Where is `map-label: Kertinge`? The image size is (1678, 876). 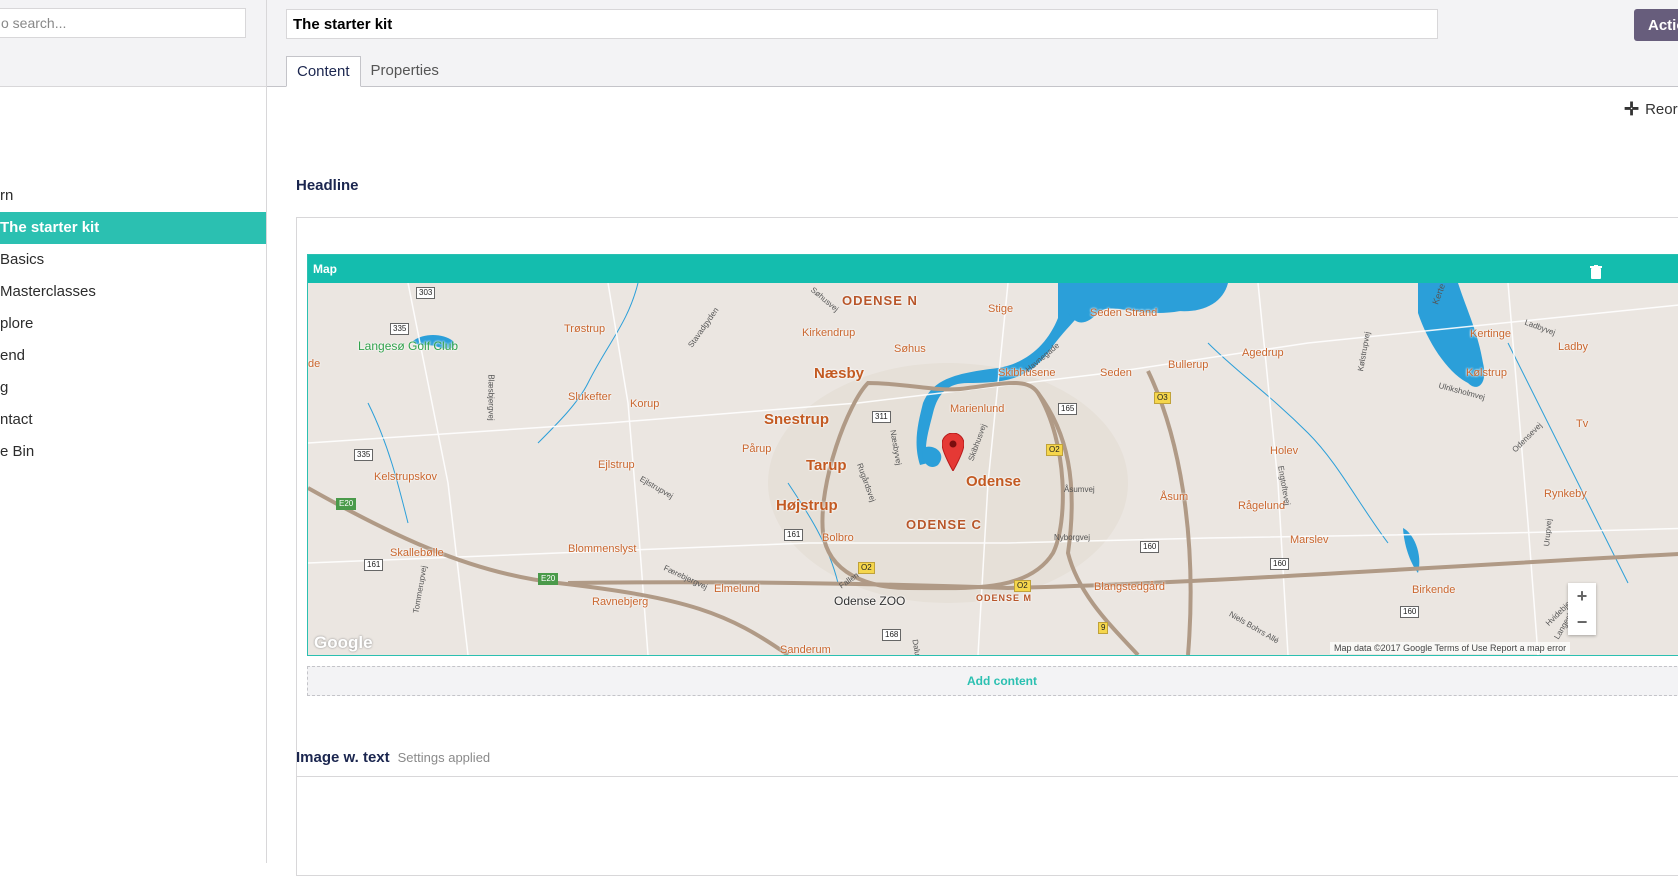 map-label: Kertinge is located at coordinates (1490, 334).